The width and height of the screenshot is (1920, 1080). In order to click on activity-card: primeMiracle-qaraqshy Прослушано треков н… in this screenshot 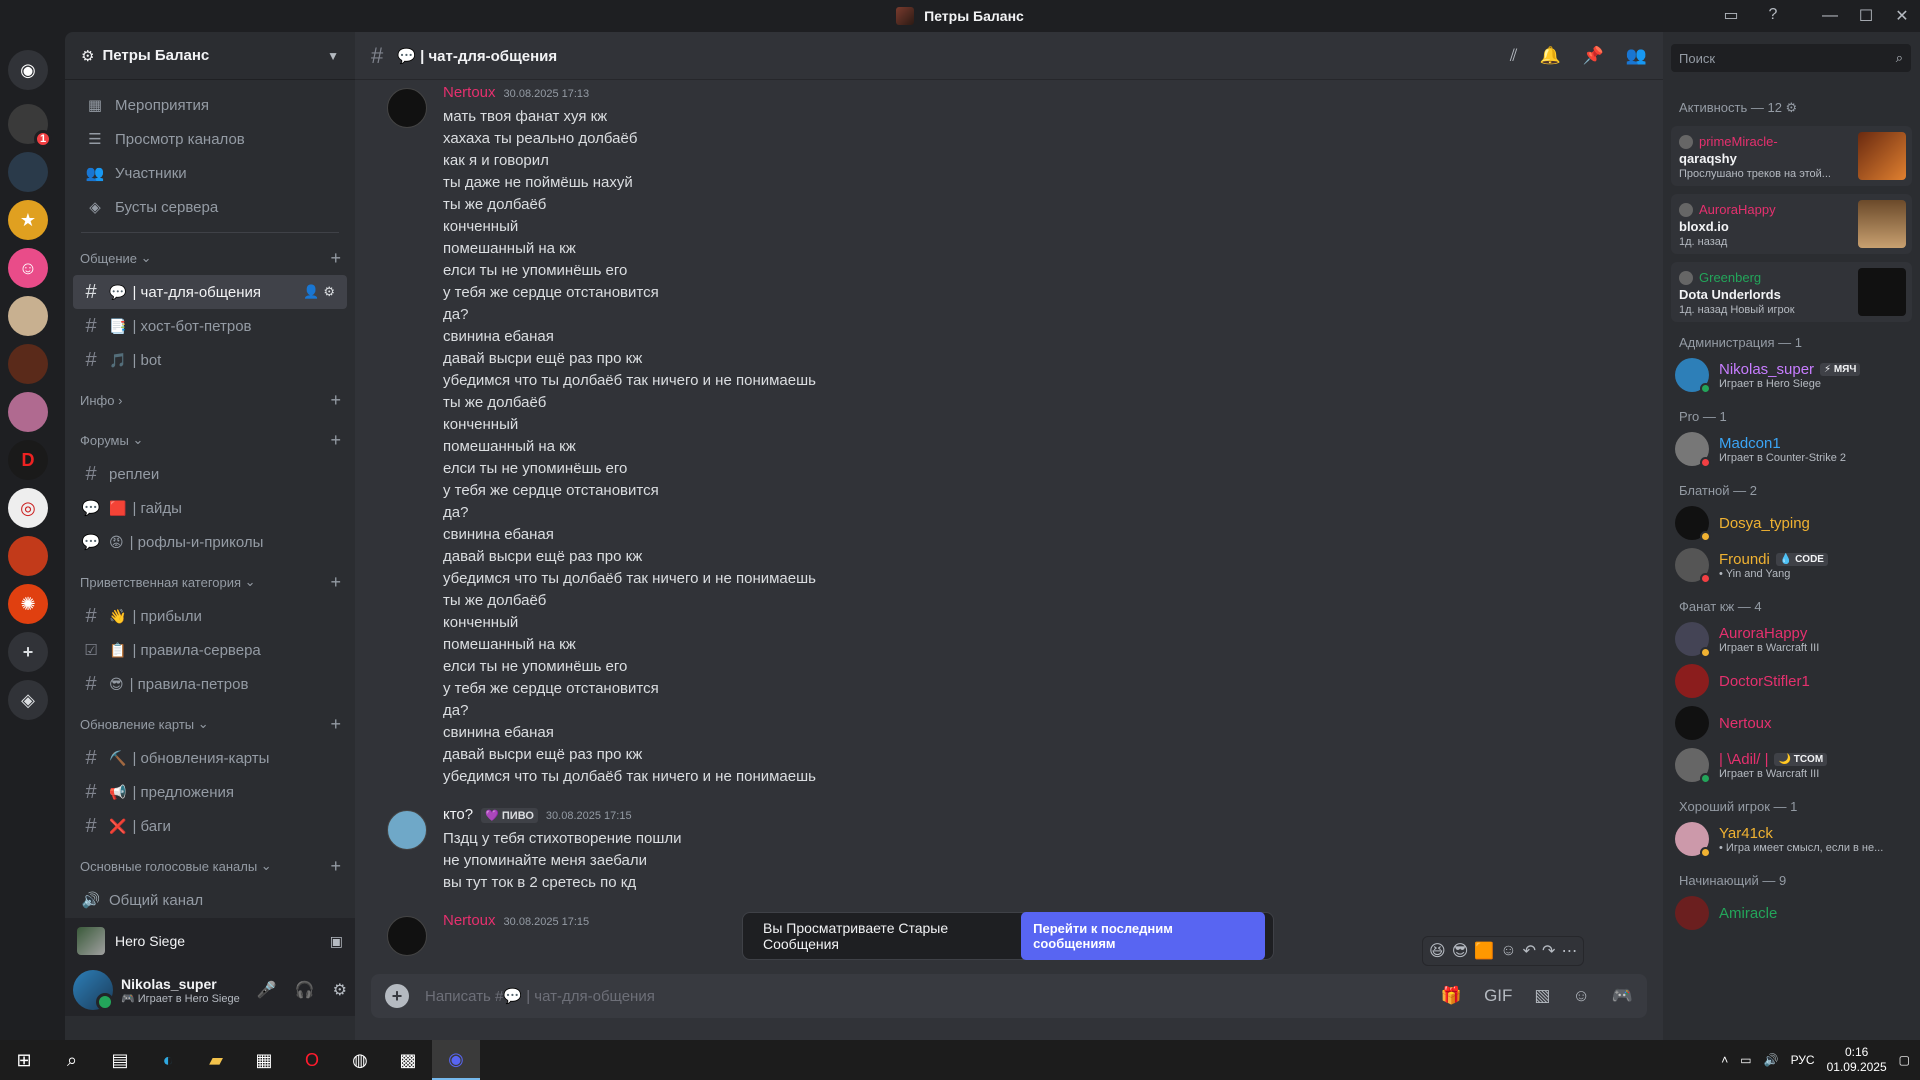, I will do `click(1791, 156)`.